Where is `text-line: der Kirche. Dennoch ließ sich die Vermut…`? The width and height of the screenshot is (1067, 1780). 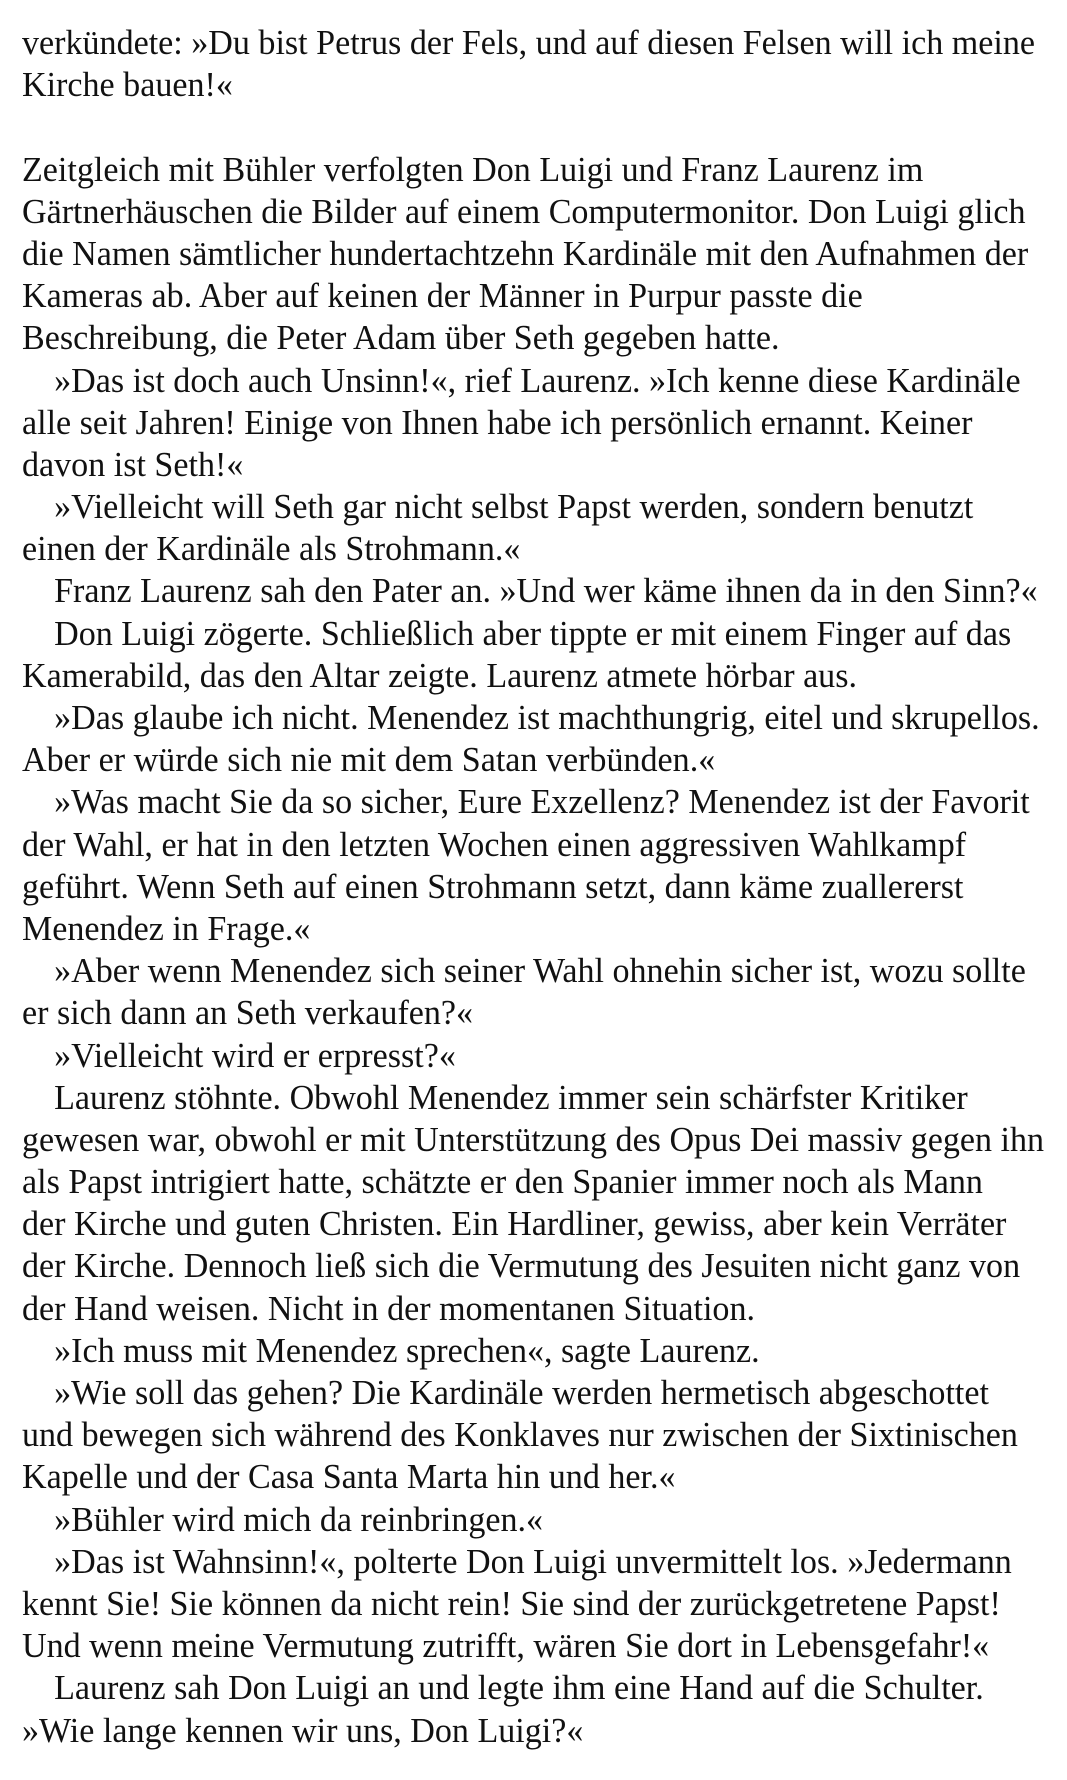 text-line: der Kirche. Dennoch ließ sich die Vermut… is located at coordinates (521, 1266).